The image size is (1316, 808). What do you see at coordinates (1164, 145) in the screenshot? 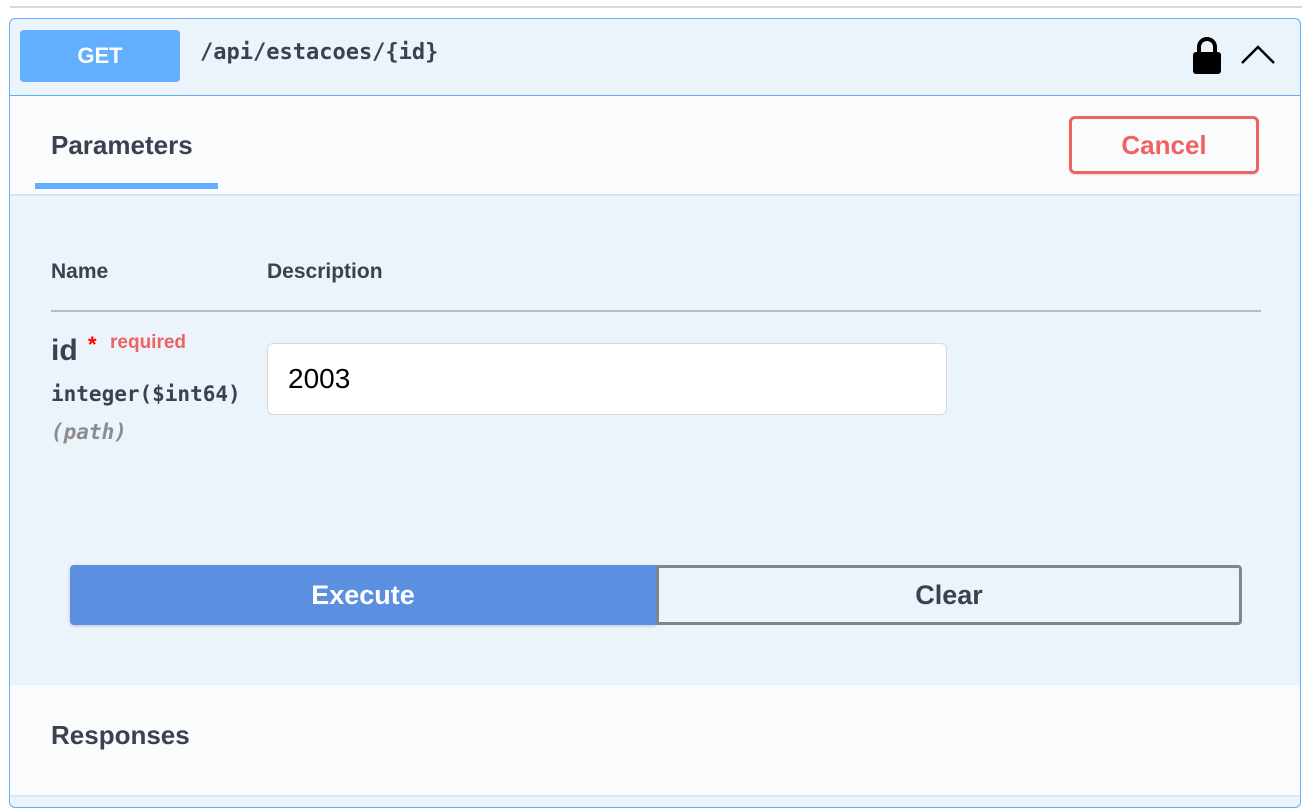
I see `cancel-button: Cancel` at bounding box center [1164, 145].